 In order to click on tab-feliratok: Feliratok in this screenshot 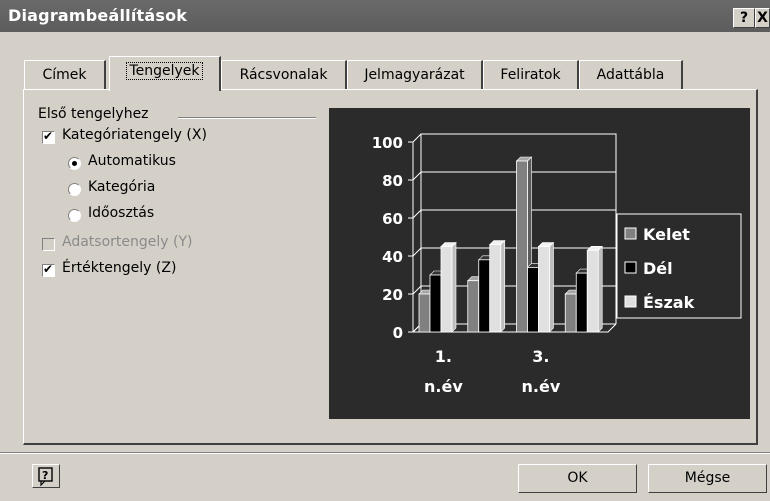, I will do `click(531, 74)`.